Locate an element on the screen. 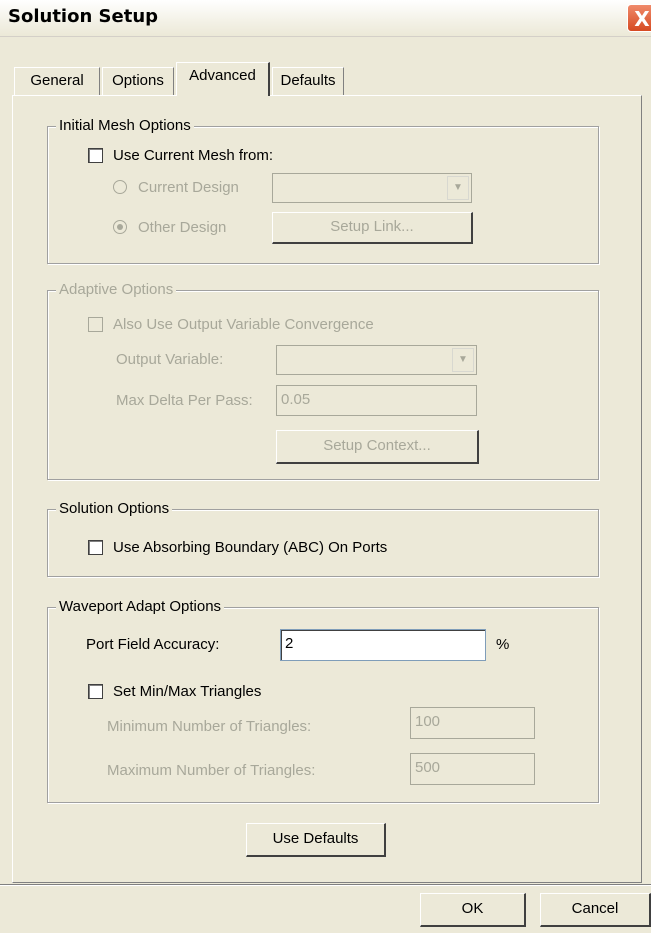 This screenshot has height=933, width=651. footer-separator is located at coordinates (325, 885).